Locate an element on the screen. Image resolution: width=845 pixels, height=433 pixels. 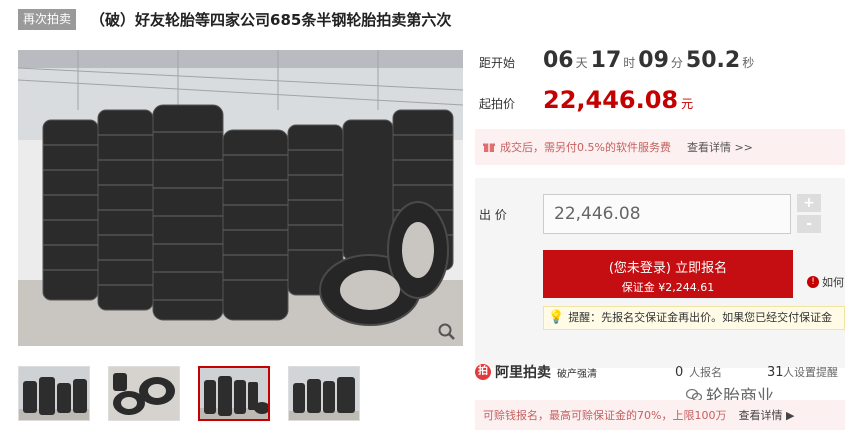
start-price-unit: 元 is located at coordinates (687, 104).